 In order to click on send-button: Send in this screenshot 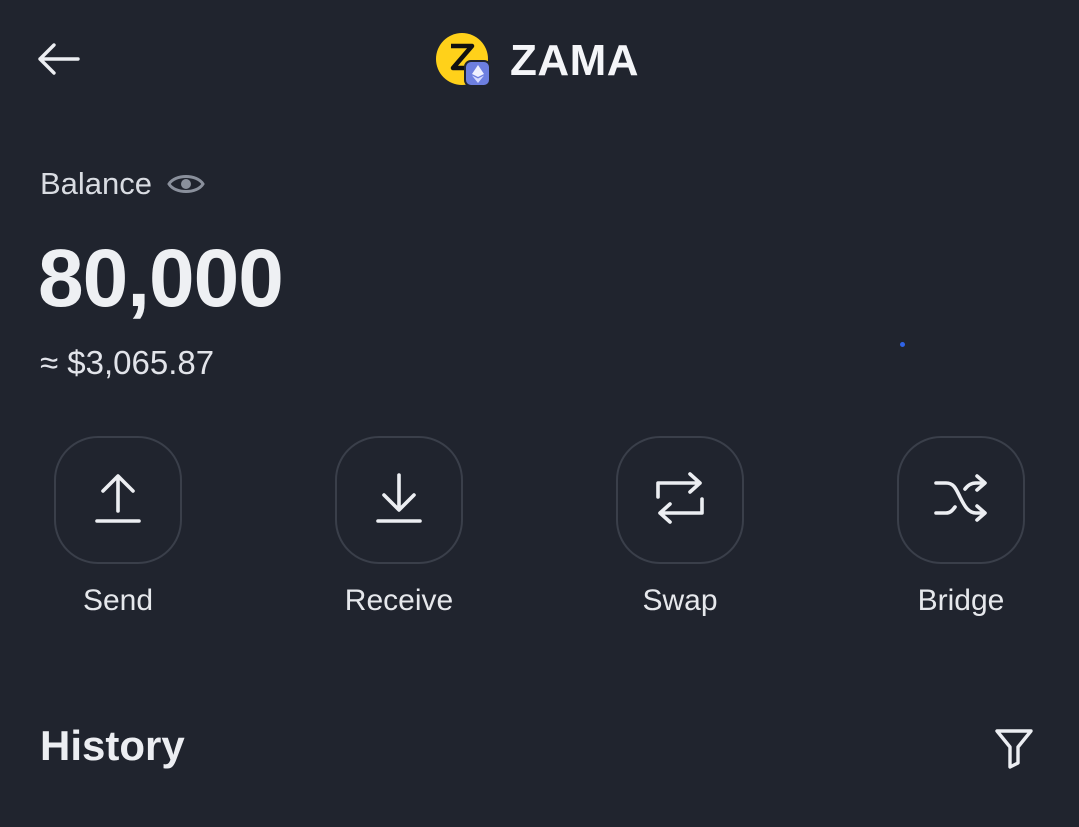, I will do `click(118, 527)`.